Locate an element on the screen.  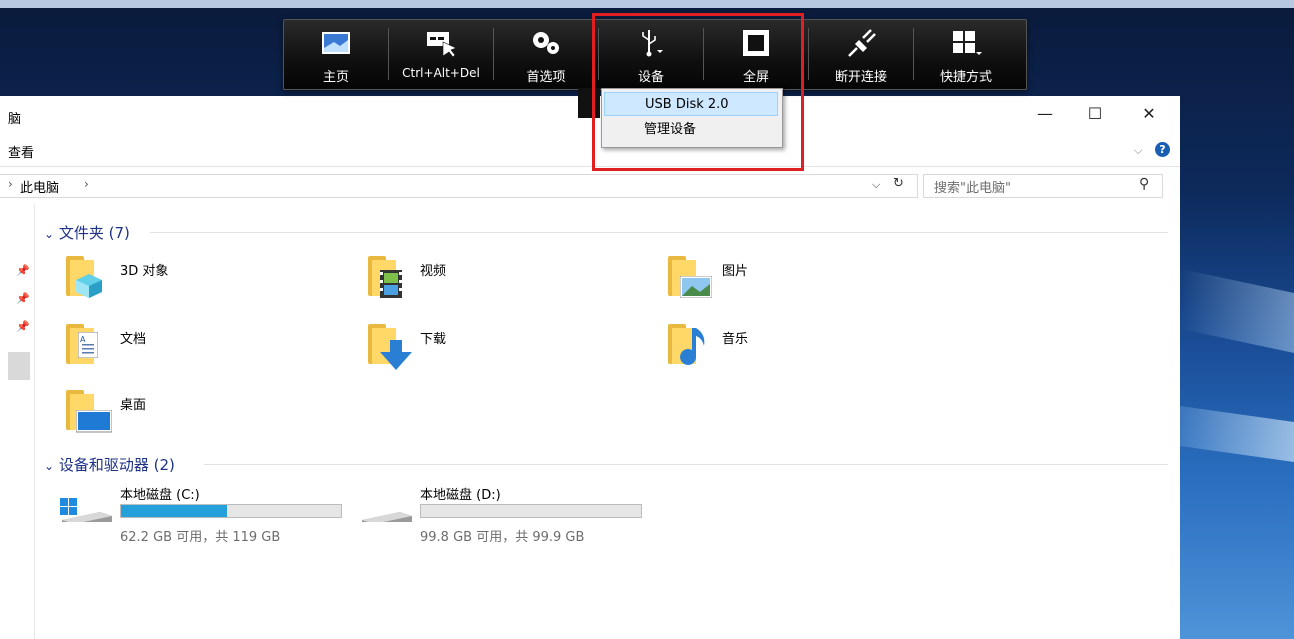
documents-icon: A is located at coordinates (82, 344).